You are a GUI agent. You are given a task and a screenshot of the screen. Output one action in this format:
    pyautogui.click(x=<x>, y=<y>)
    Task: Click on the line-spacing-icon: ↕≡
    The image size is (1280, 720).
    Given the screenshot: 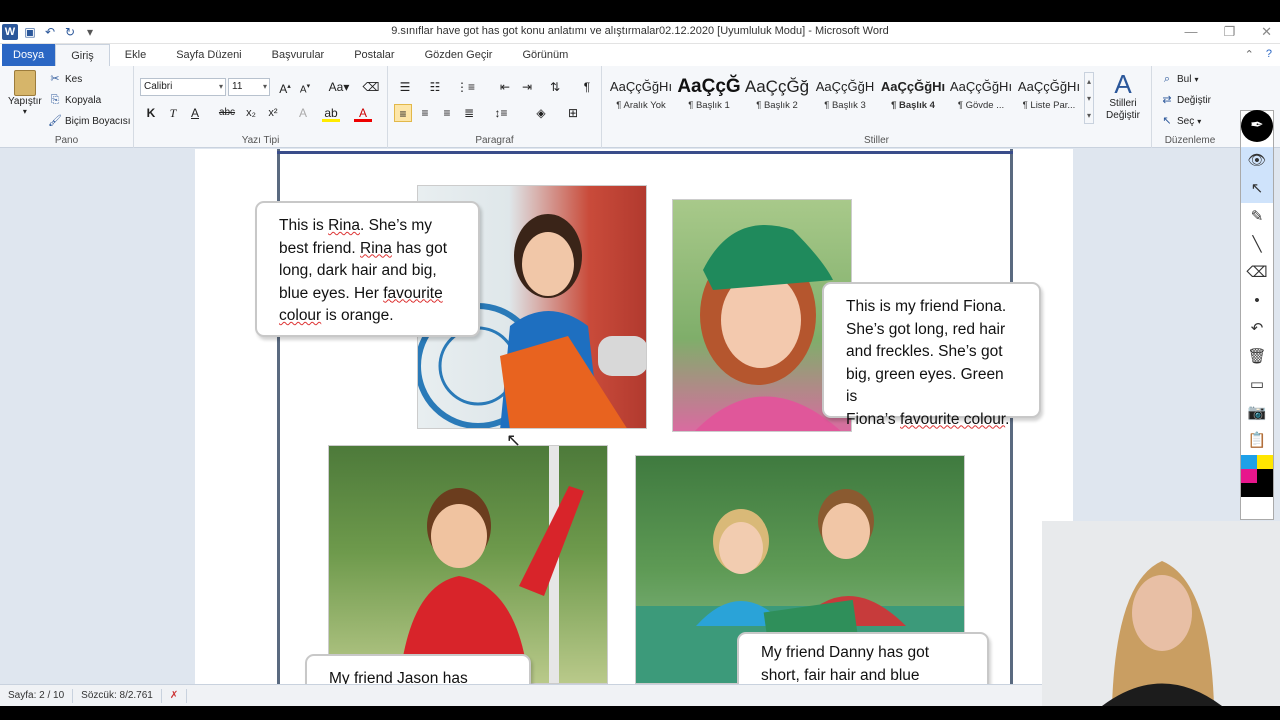 What is the action you would take?
    pyautogui.click(x=501, y=113)
    